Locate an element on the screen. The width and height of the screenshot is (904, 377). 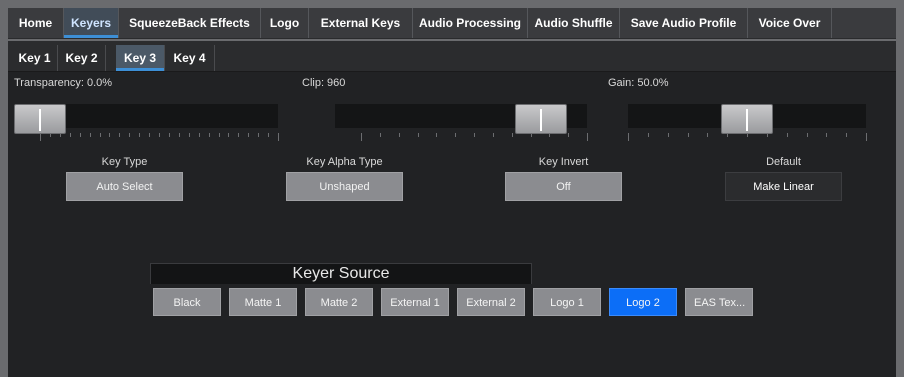
gain-scale is located at coordinates (747, 137).